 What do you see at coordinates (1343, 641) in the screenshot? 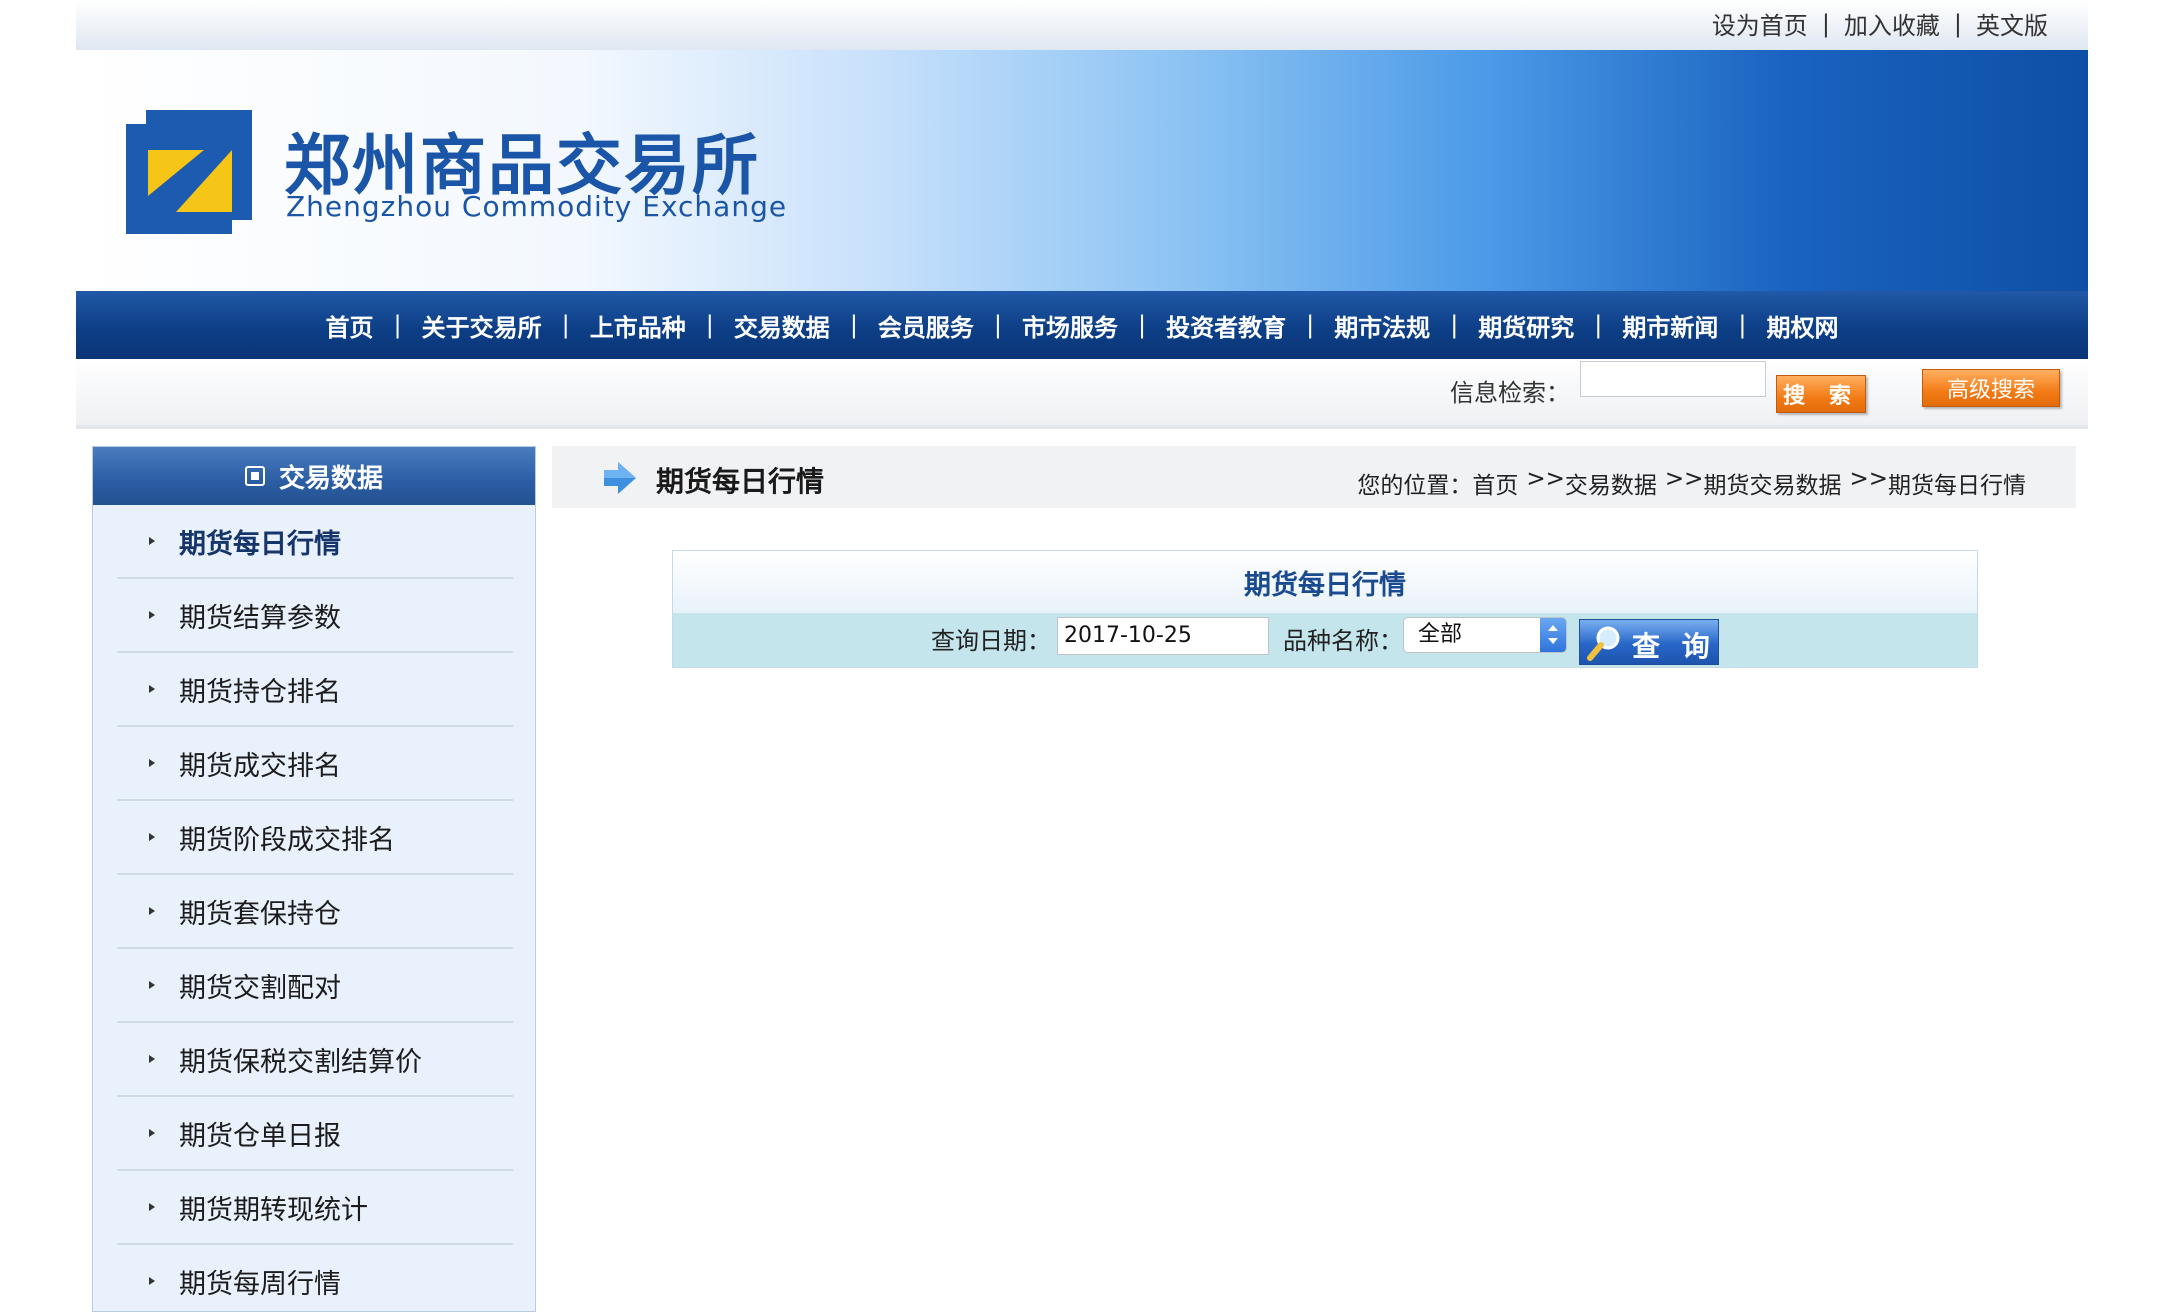
I see `product-label: 品种名称：` at bounding box center [1343, 641].